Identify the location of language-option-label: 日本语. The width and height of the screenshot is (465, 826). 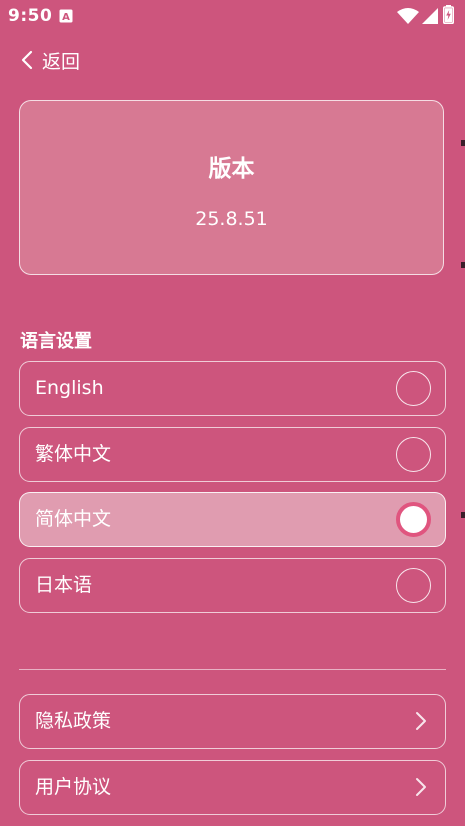
(64, 585).